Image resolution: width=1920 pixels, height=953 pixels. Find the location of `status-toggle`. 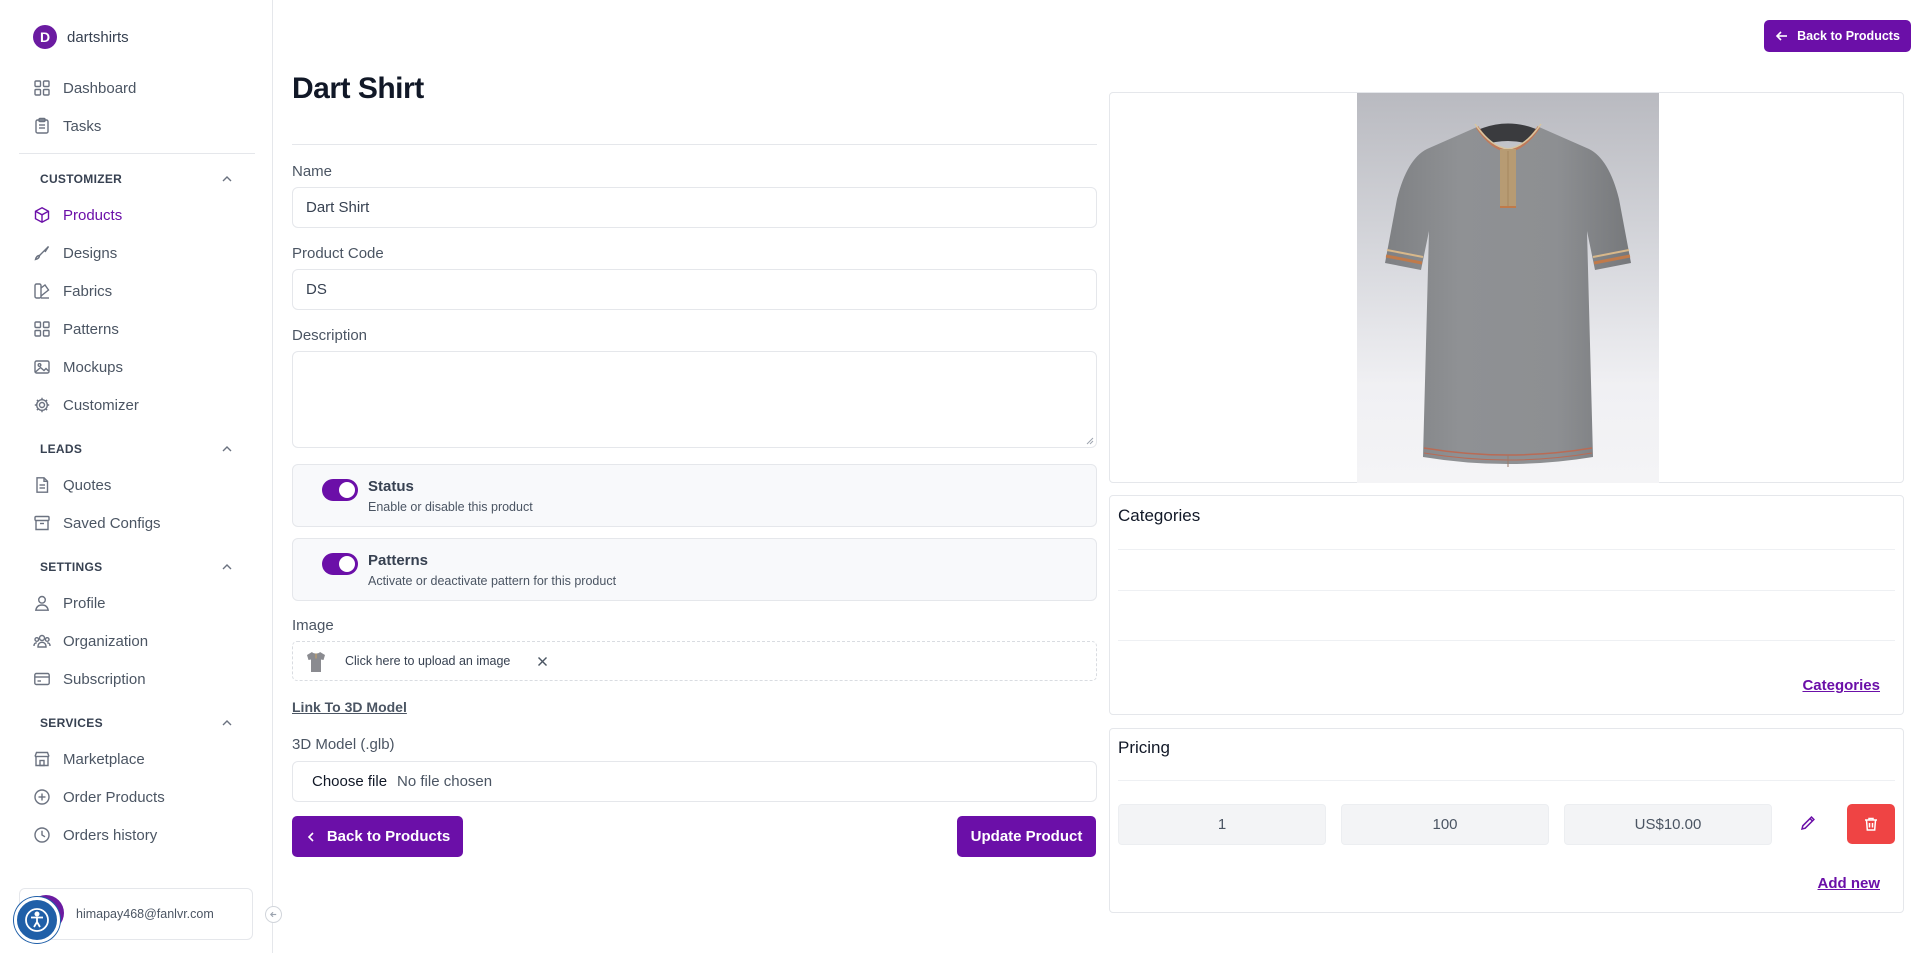

status-toggle is located at coordinates (340, 490).